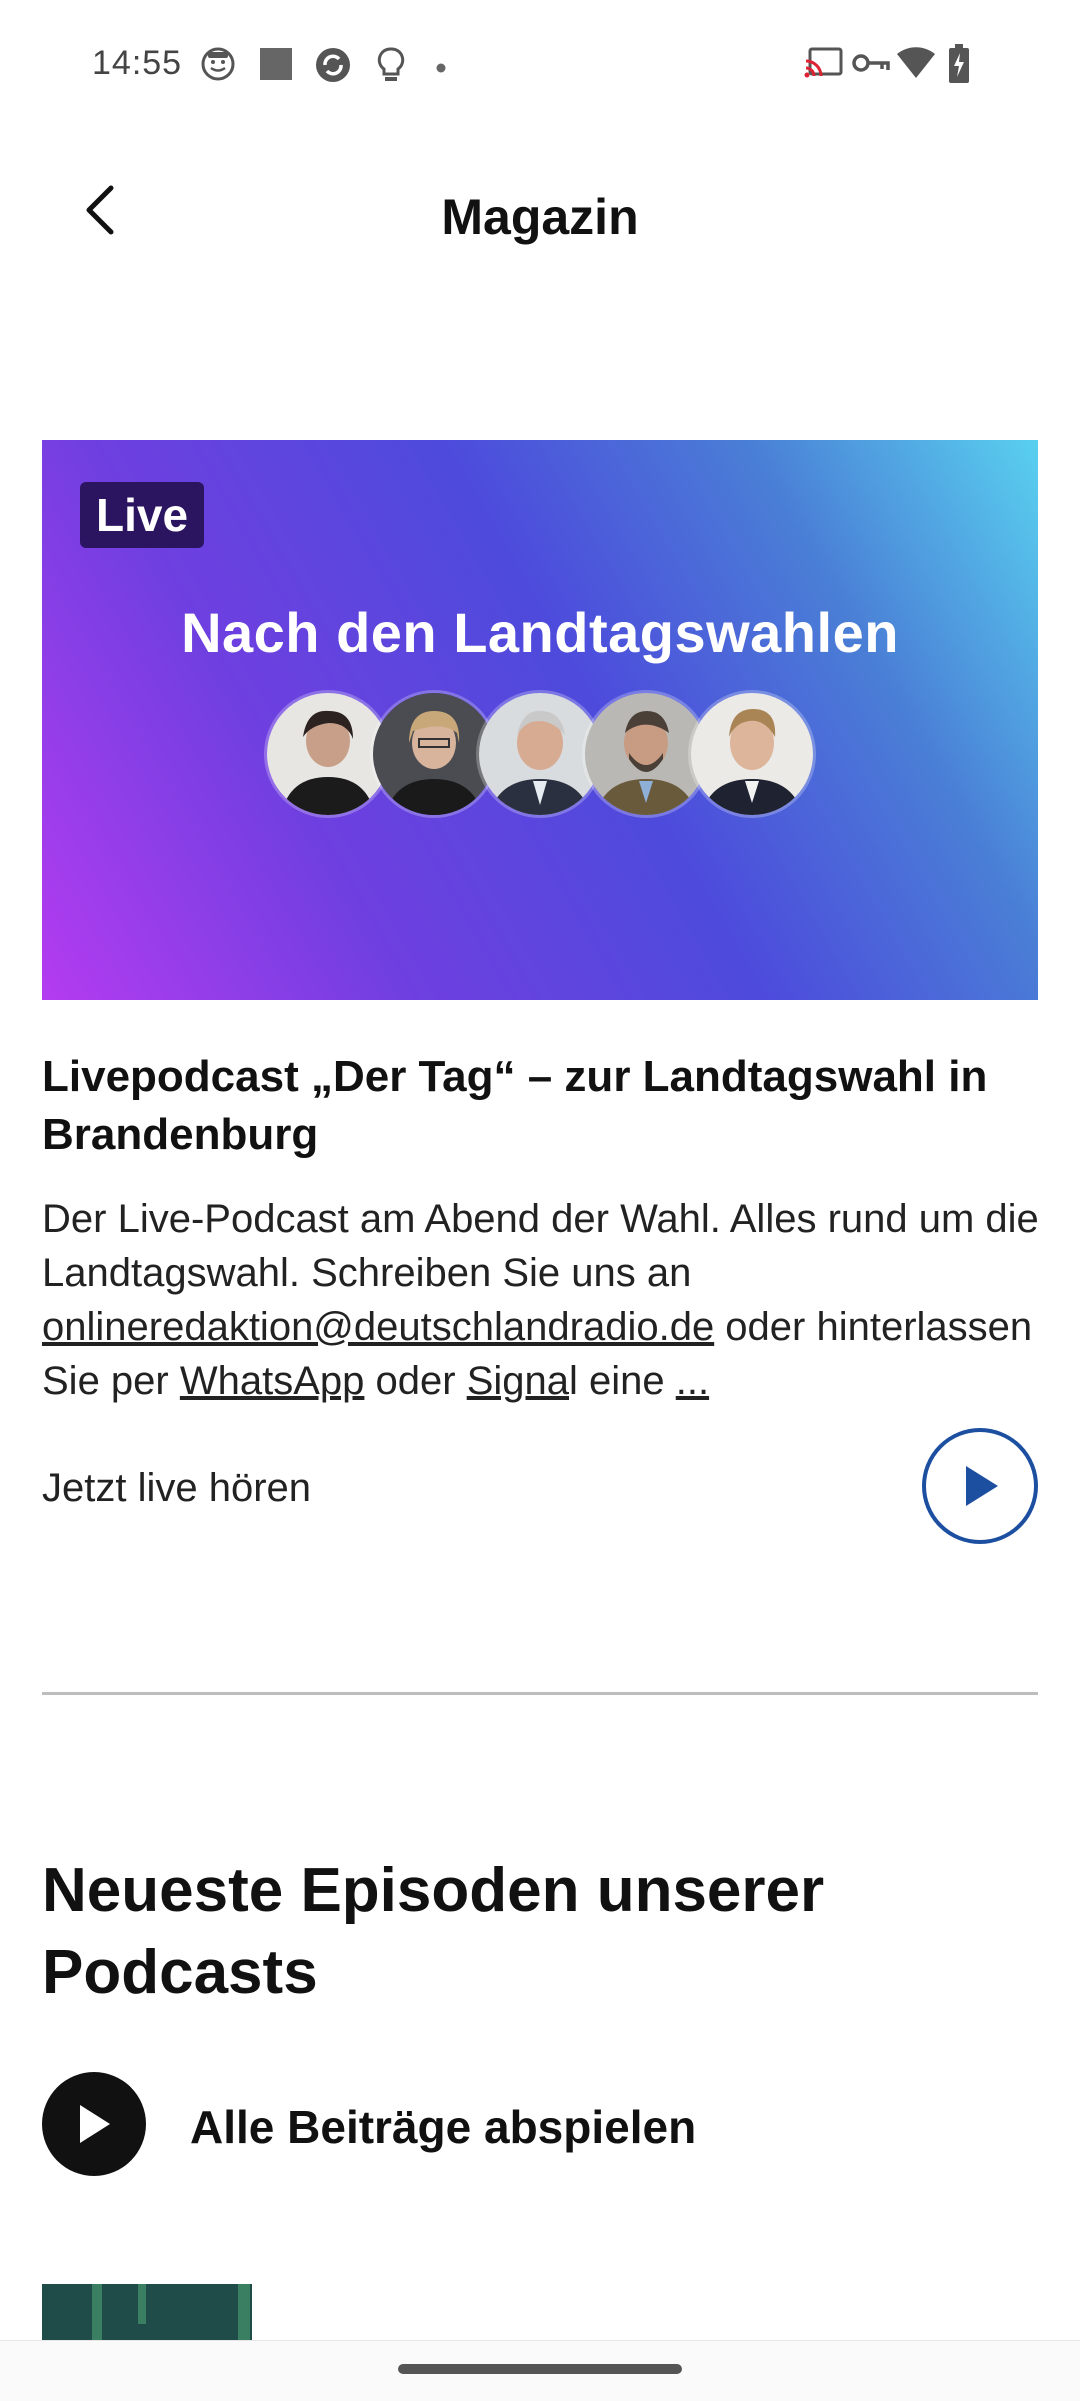 This screenshot has height=2401, width=1080. Describe the element at coordinates (441, 69) in the screenshot. I see `more-notifications-dot-icon` at that location.